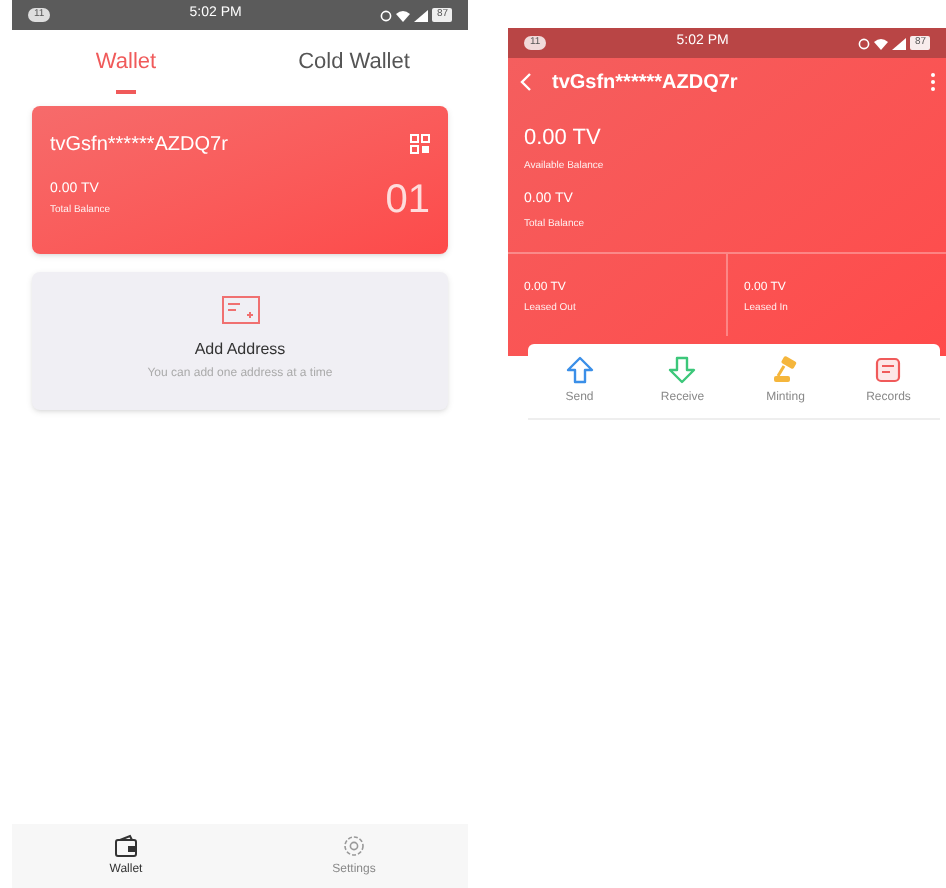 The height and width of the screenshot is (888, 946). I want to click on add-address-title: Add Address, so click(240, 349).